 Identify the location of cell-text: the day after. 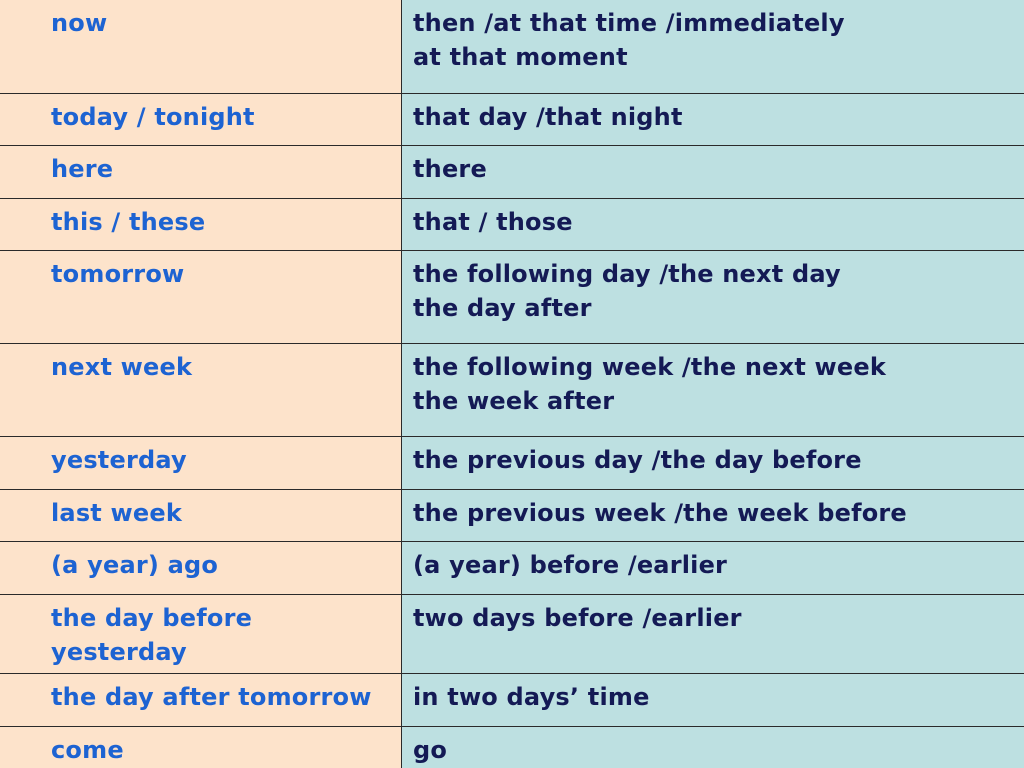
(502, 308).